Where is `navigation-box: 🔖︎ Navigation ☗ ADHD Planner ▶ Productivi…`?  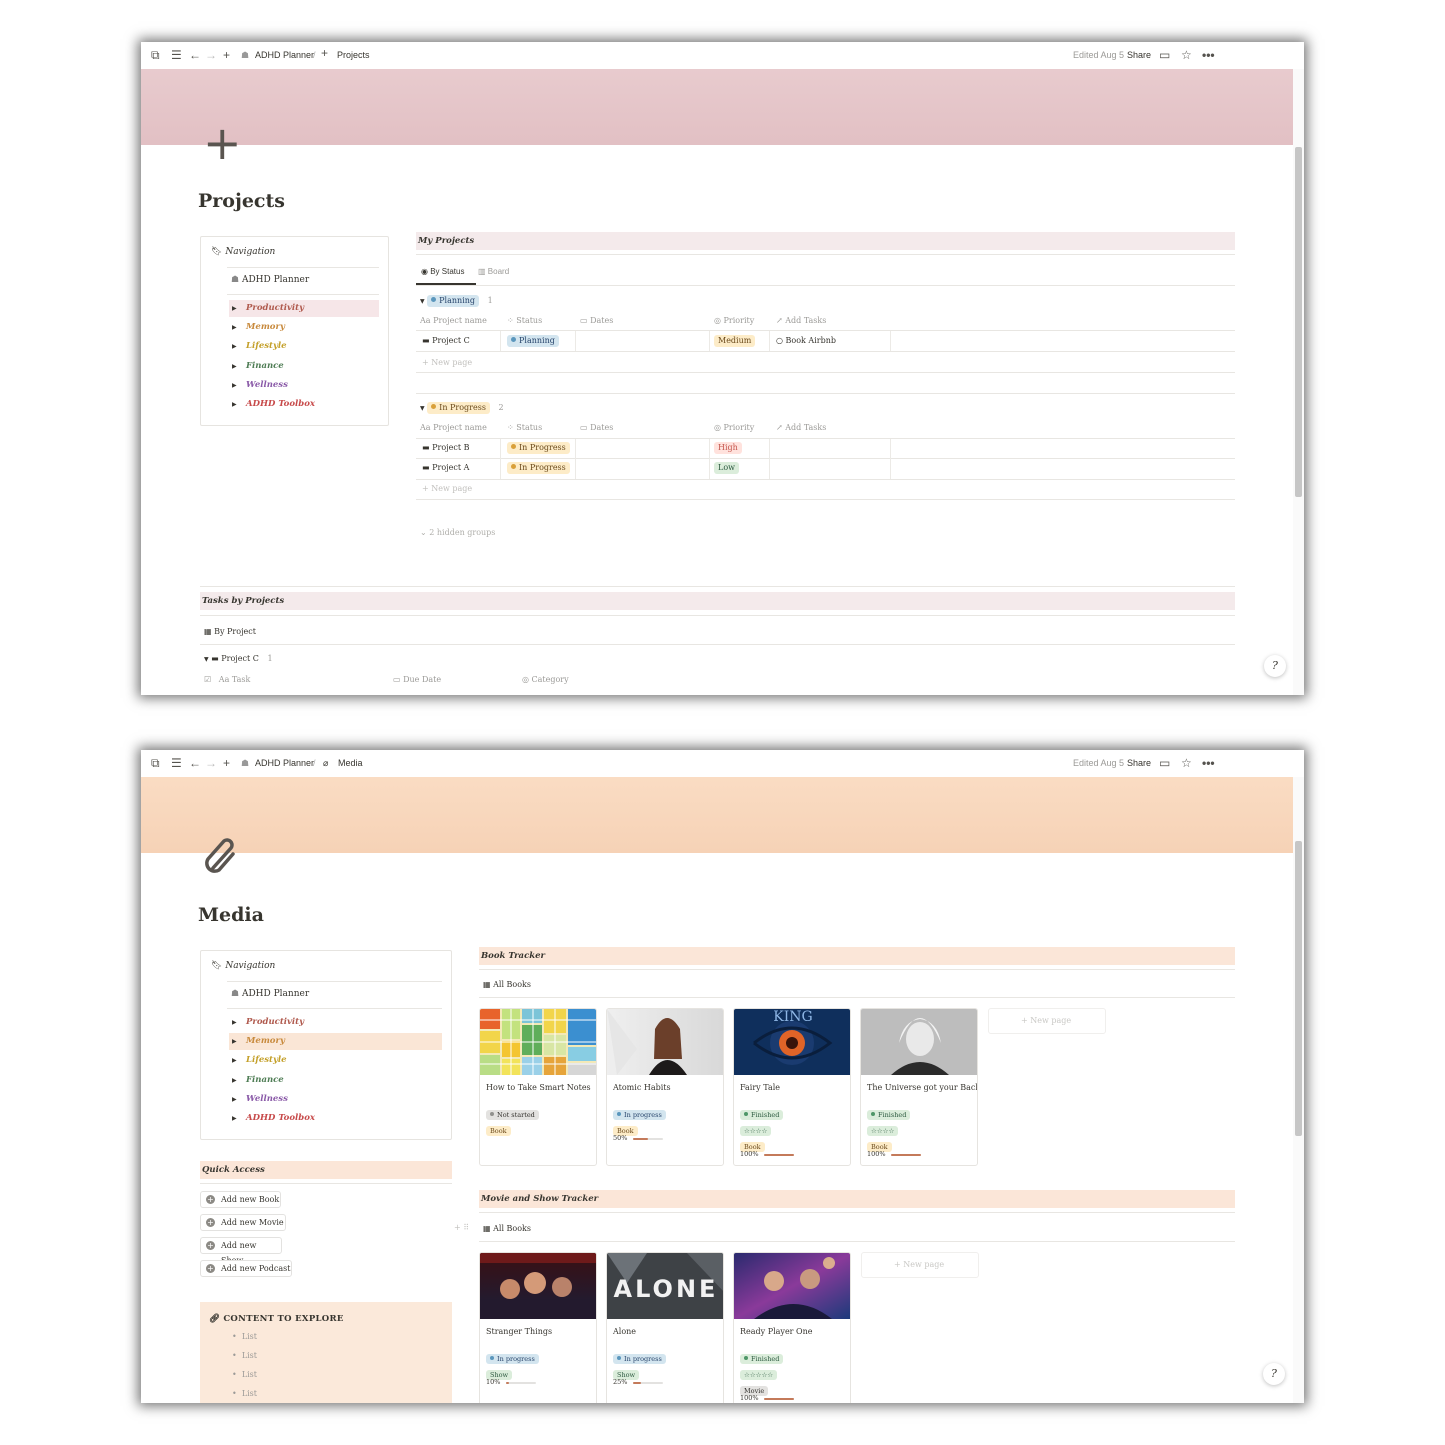
navigation-box: 🔖︎ Navigation ☗ ADHD Planner ▶ Productivi… is located at coordinates (326, 1045).